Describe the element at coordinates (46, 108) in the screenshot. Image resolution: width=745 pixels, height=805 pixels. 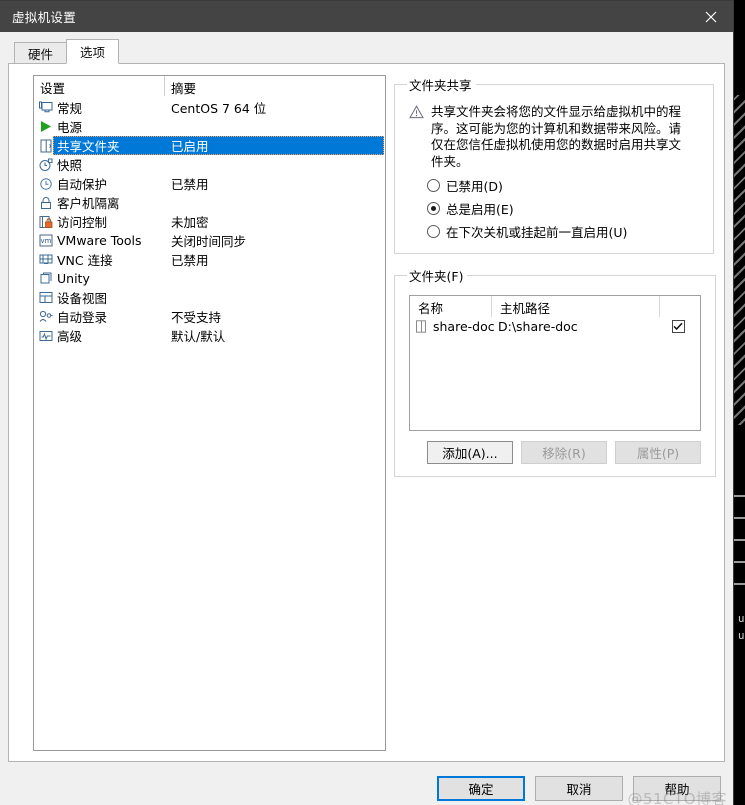
I see `monitor-icon` at that location.